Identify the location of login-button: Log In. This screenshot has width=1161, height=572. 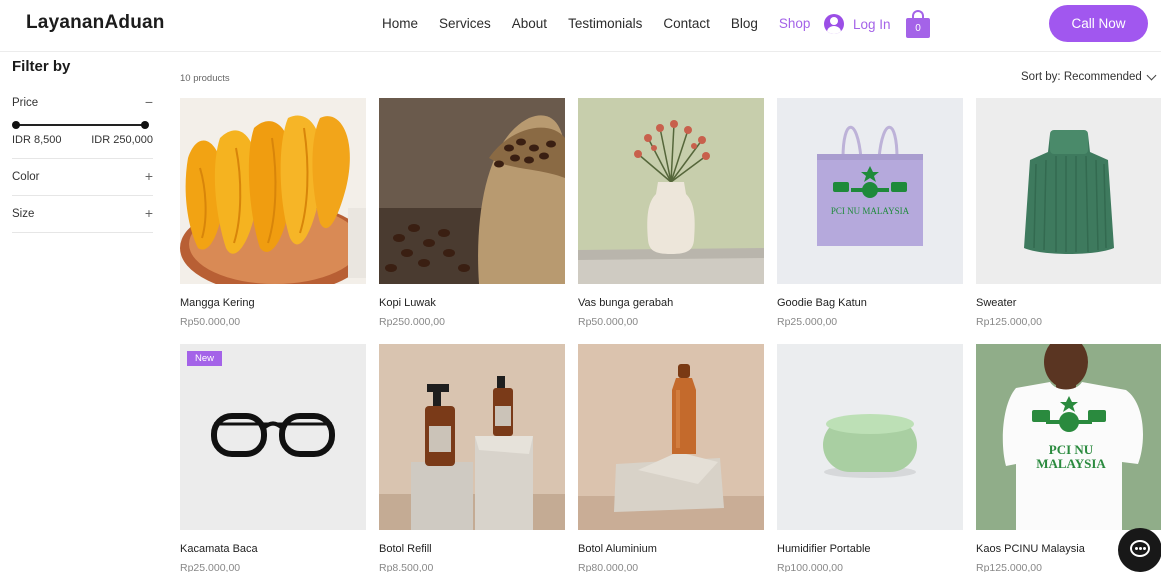
(857, 24).